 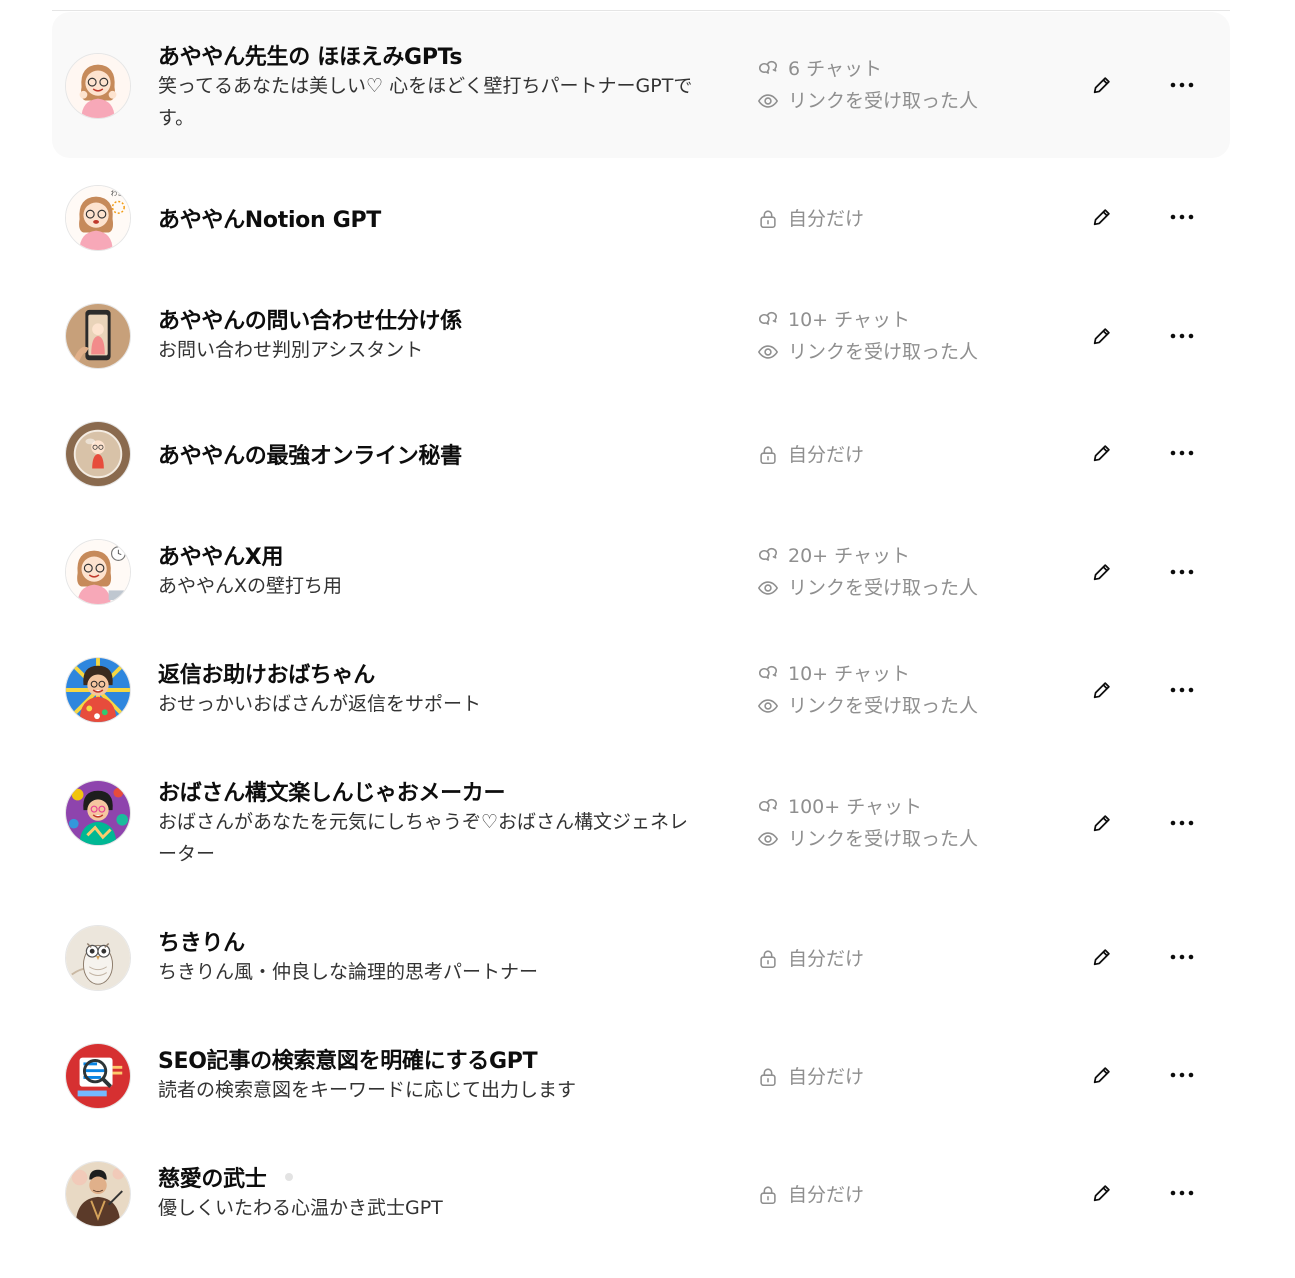 I want to click on samurai-avatar, so click(x=98, y=1194).